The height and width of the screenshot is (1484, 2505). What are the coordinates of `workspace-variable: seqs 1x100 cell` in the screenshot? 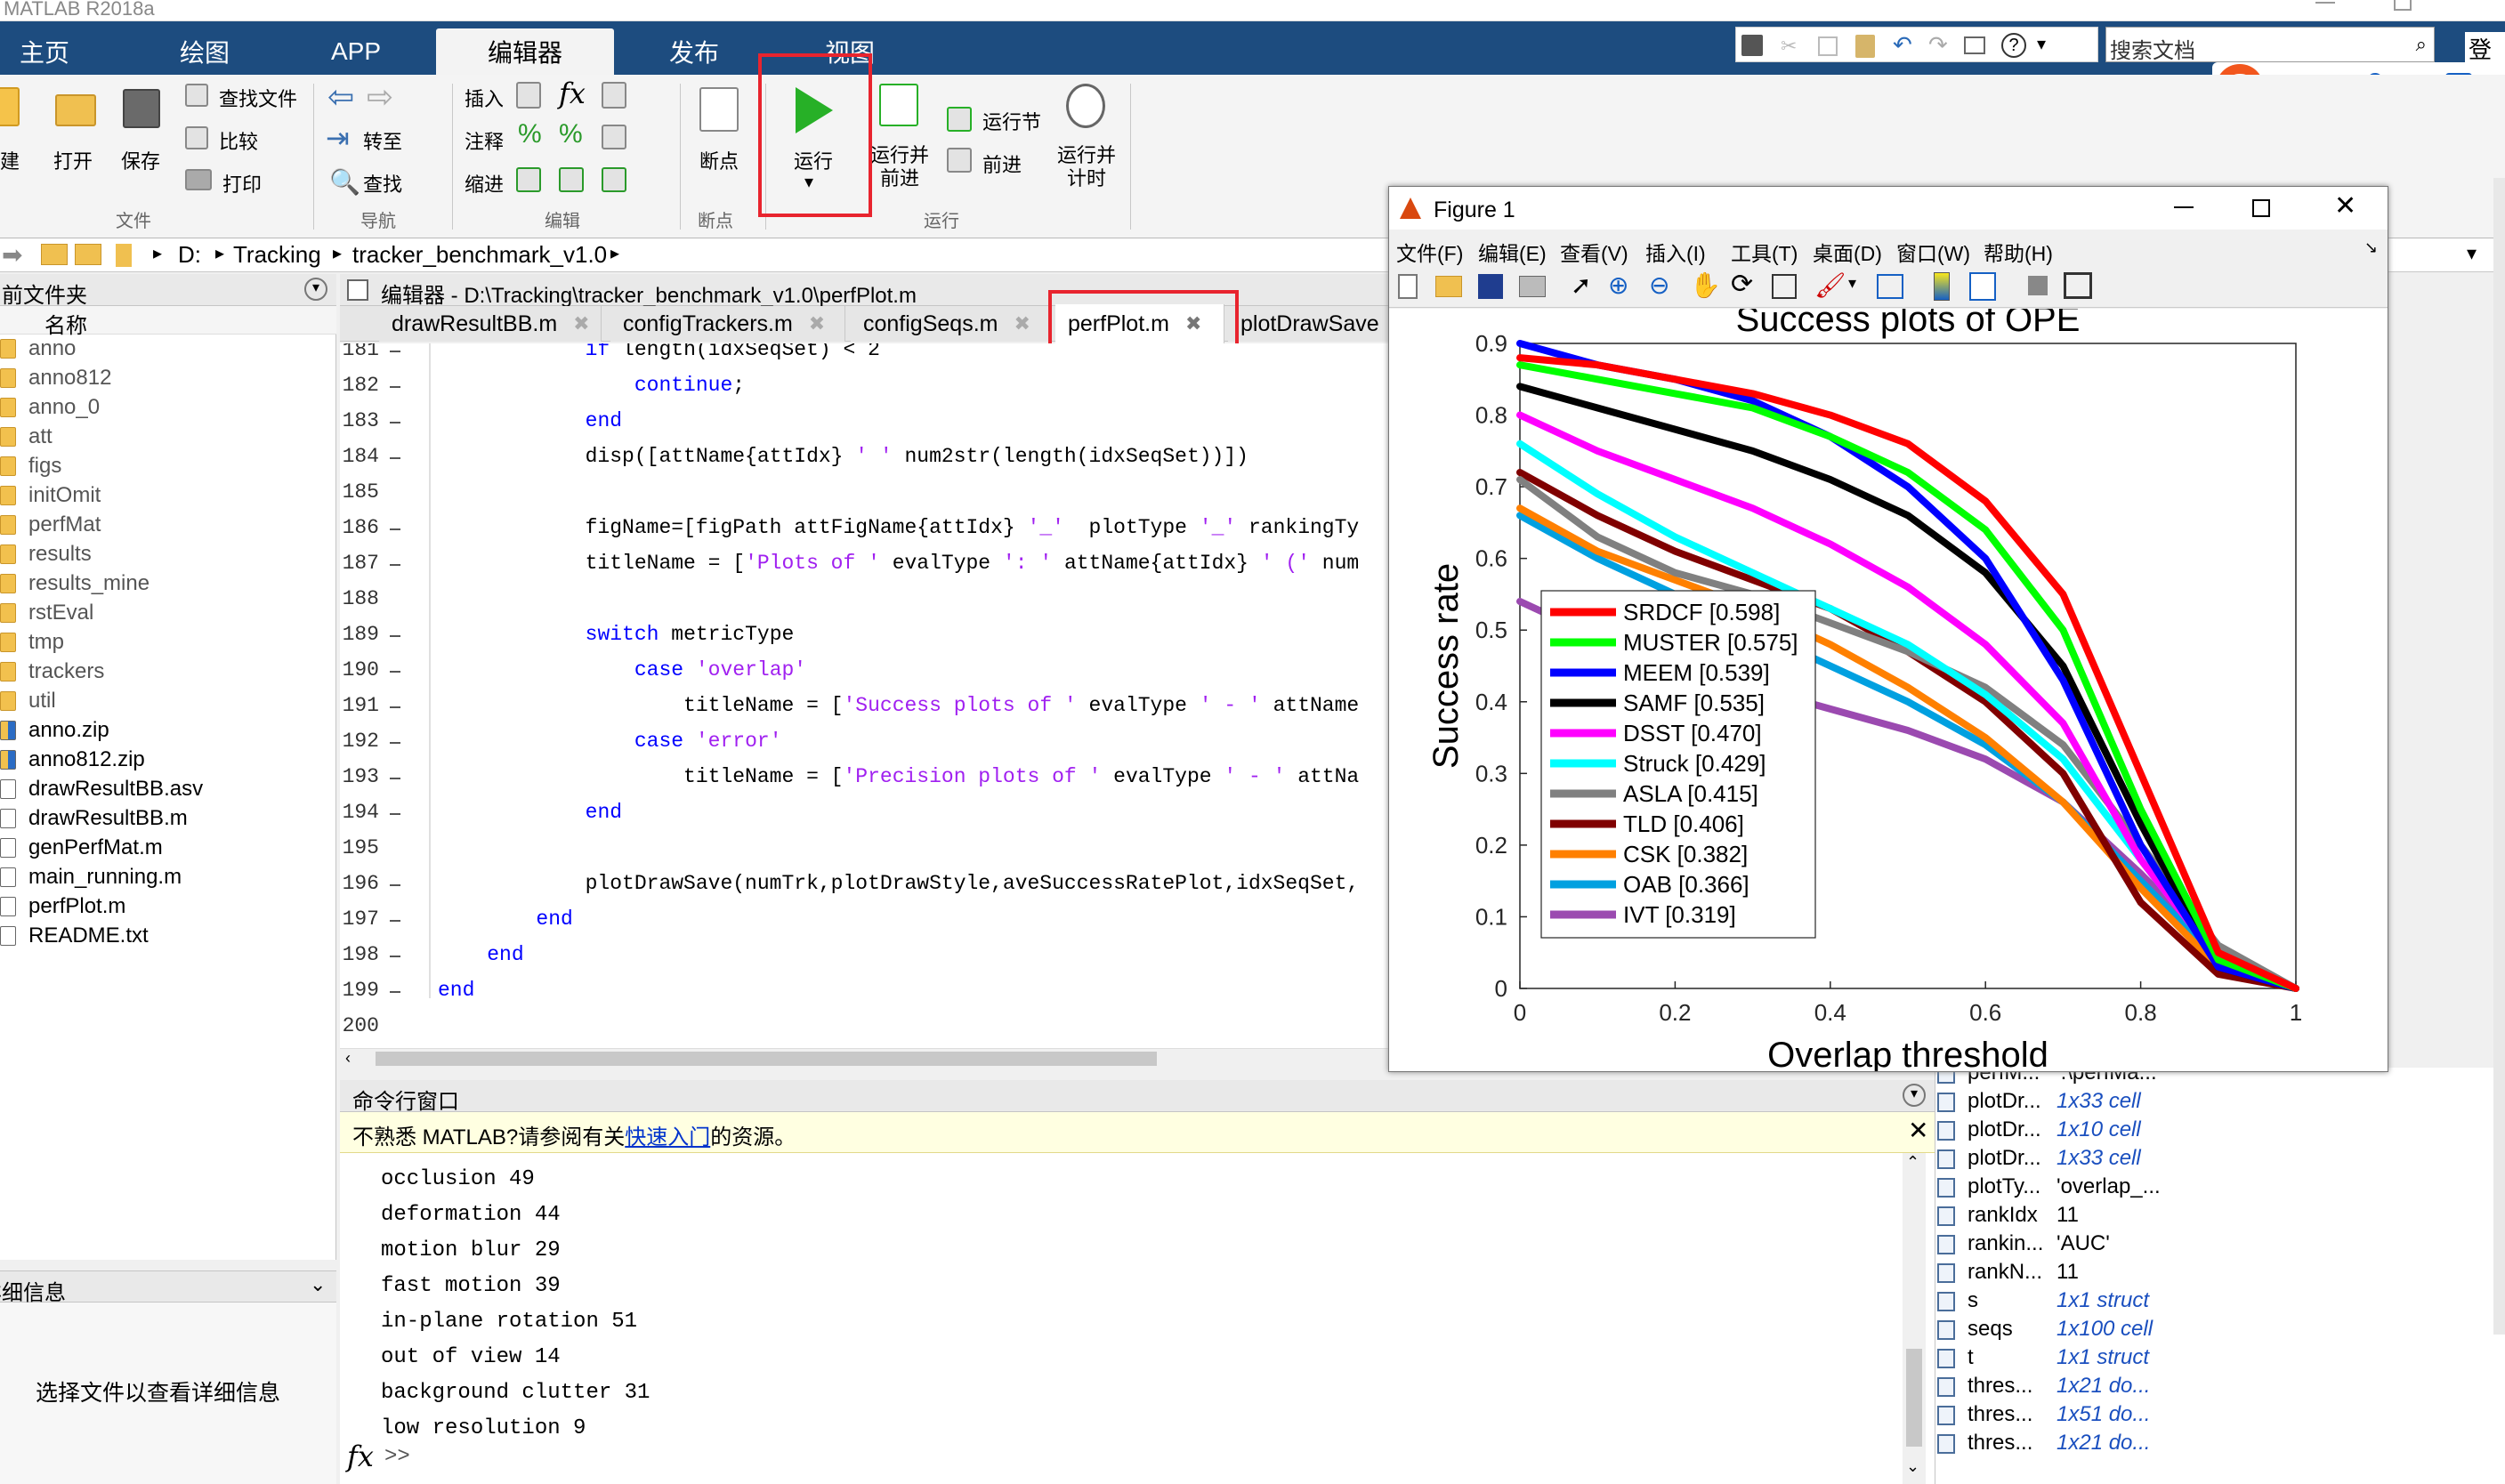 It's located at (2045, 1329).